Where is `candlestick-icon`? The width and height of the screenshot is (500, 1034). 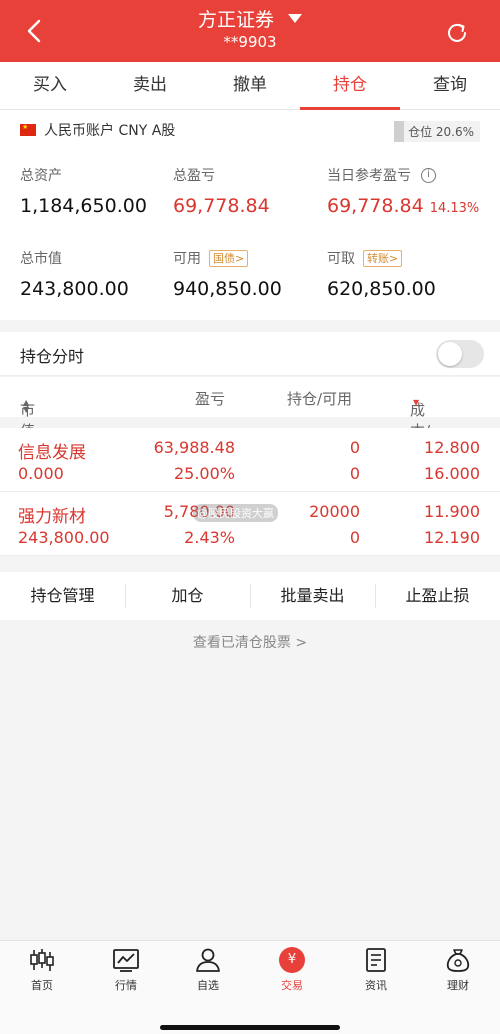
candlestick-icon is located at coordinates (42, 960).